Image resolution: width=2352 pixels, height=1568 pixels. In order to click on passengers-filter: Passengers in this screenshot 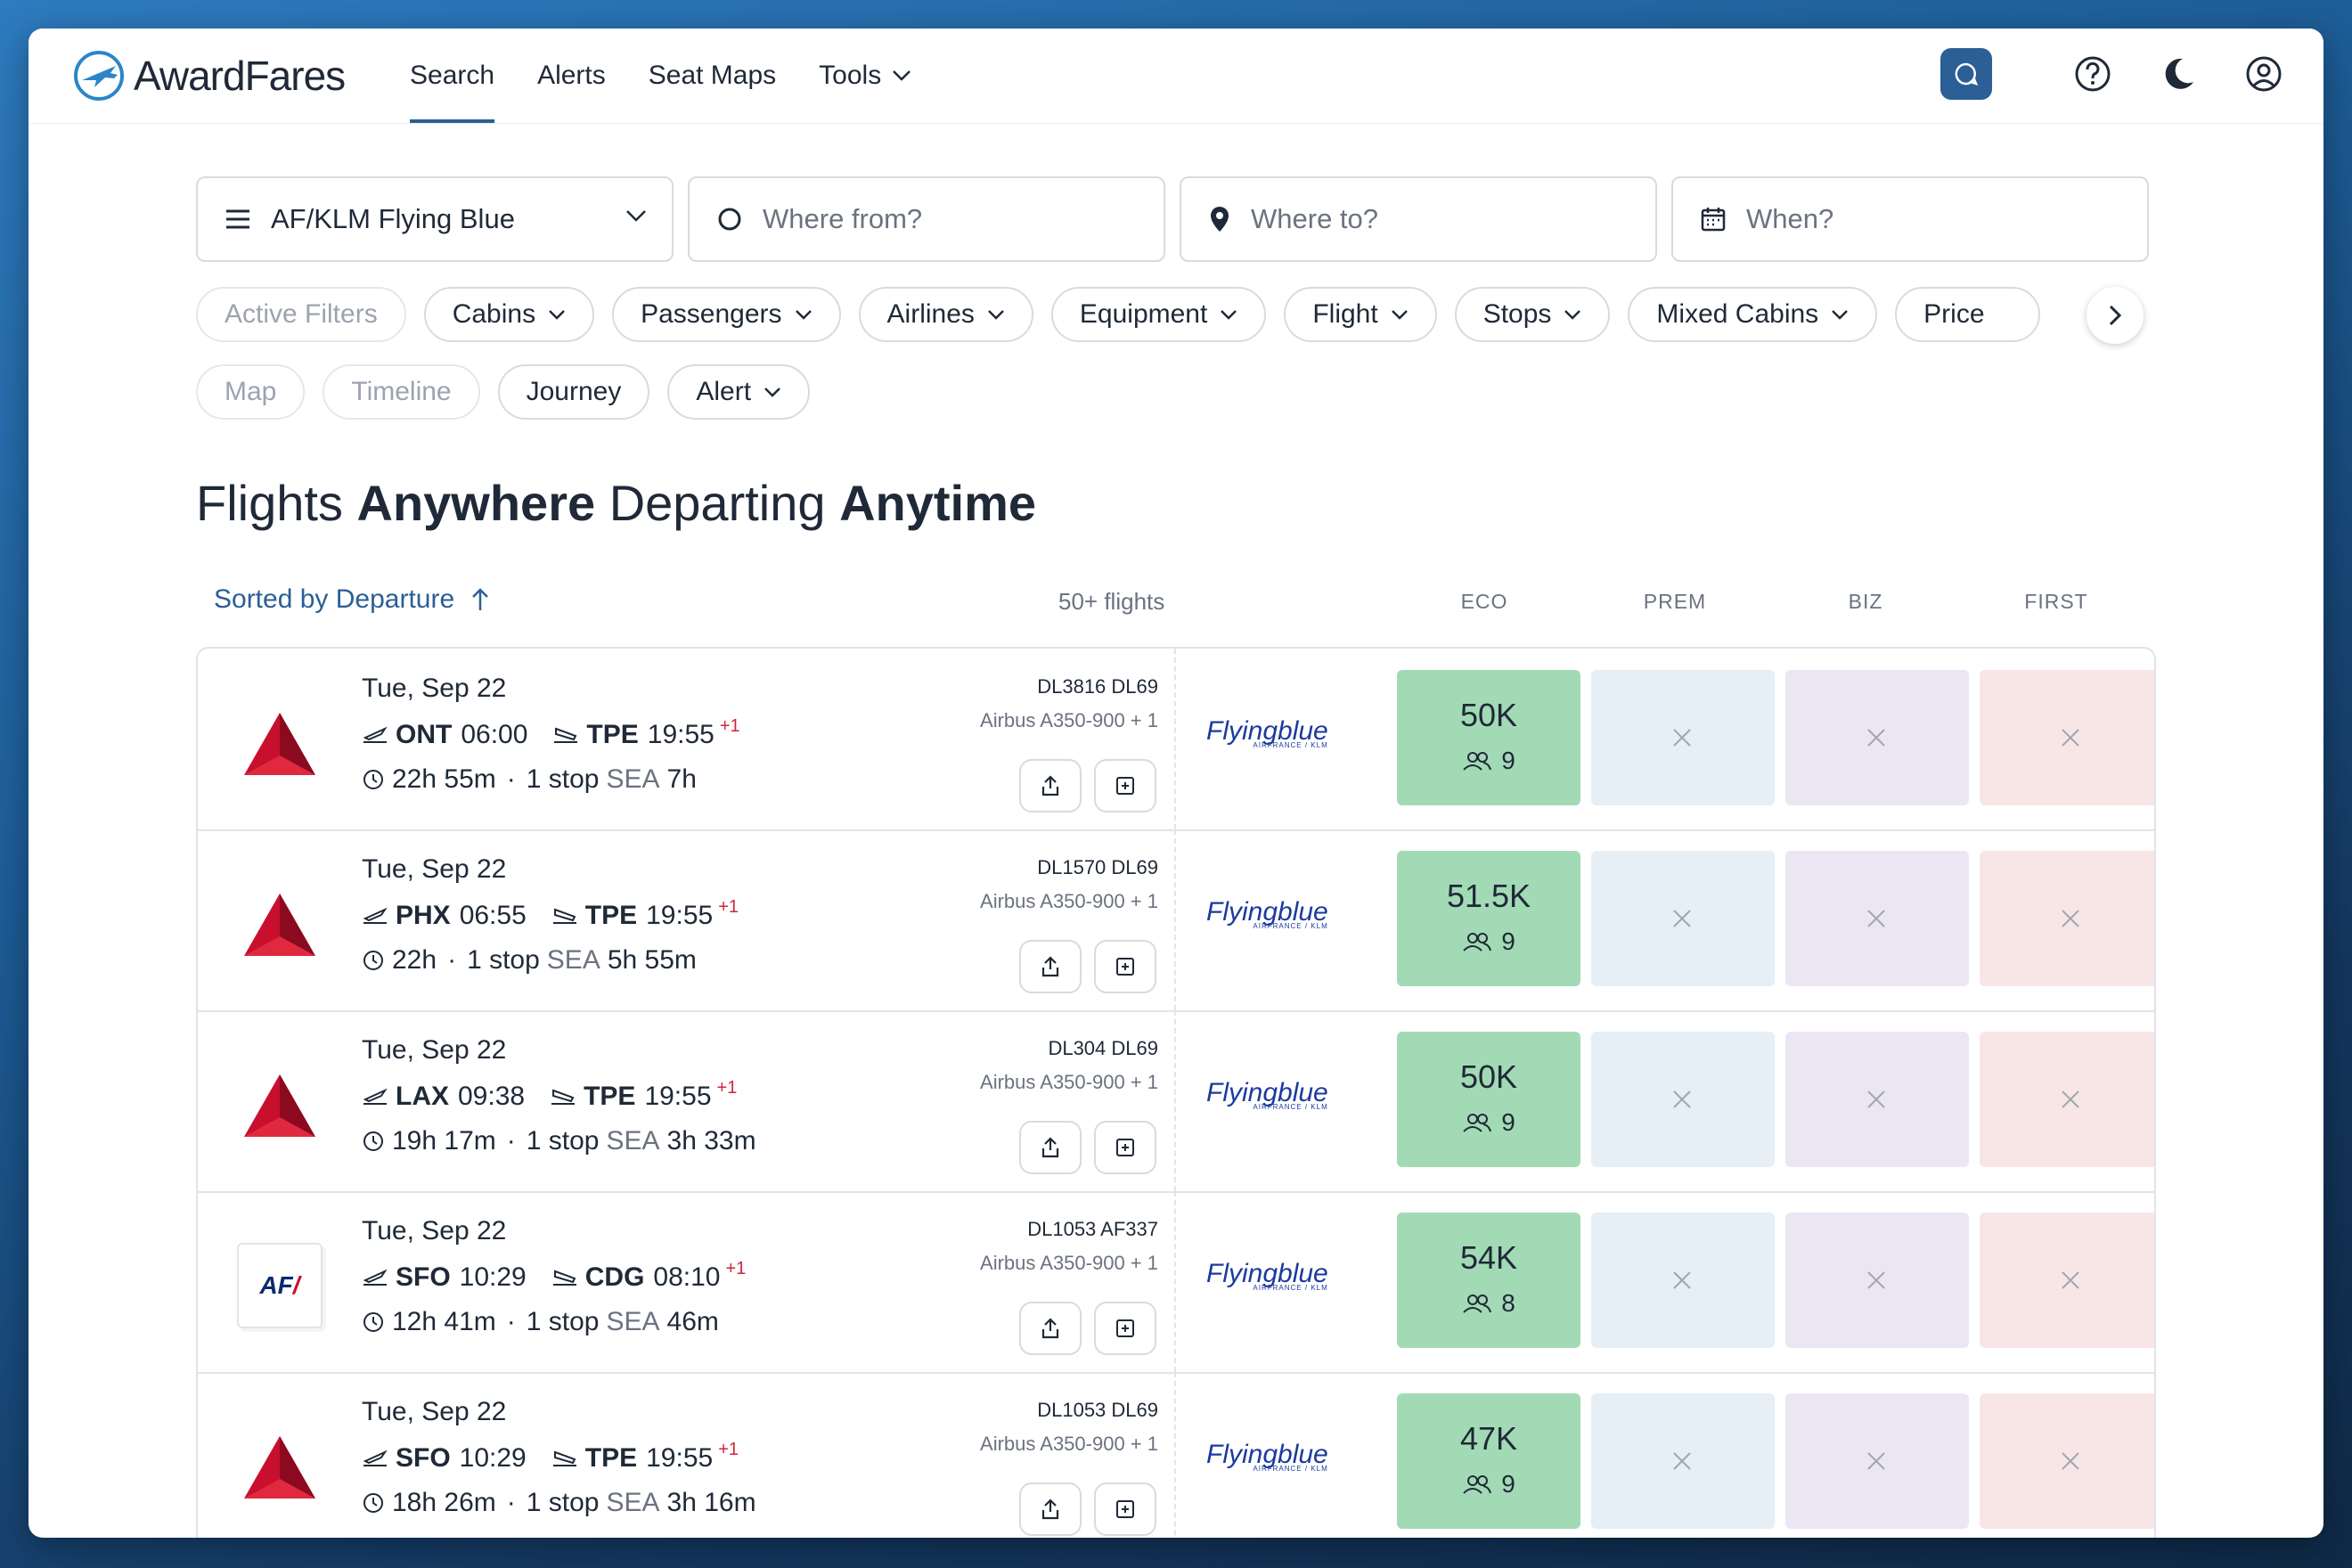, I will do `click(726, 314)`.